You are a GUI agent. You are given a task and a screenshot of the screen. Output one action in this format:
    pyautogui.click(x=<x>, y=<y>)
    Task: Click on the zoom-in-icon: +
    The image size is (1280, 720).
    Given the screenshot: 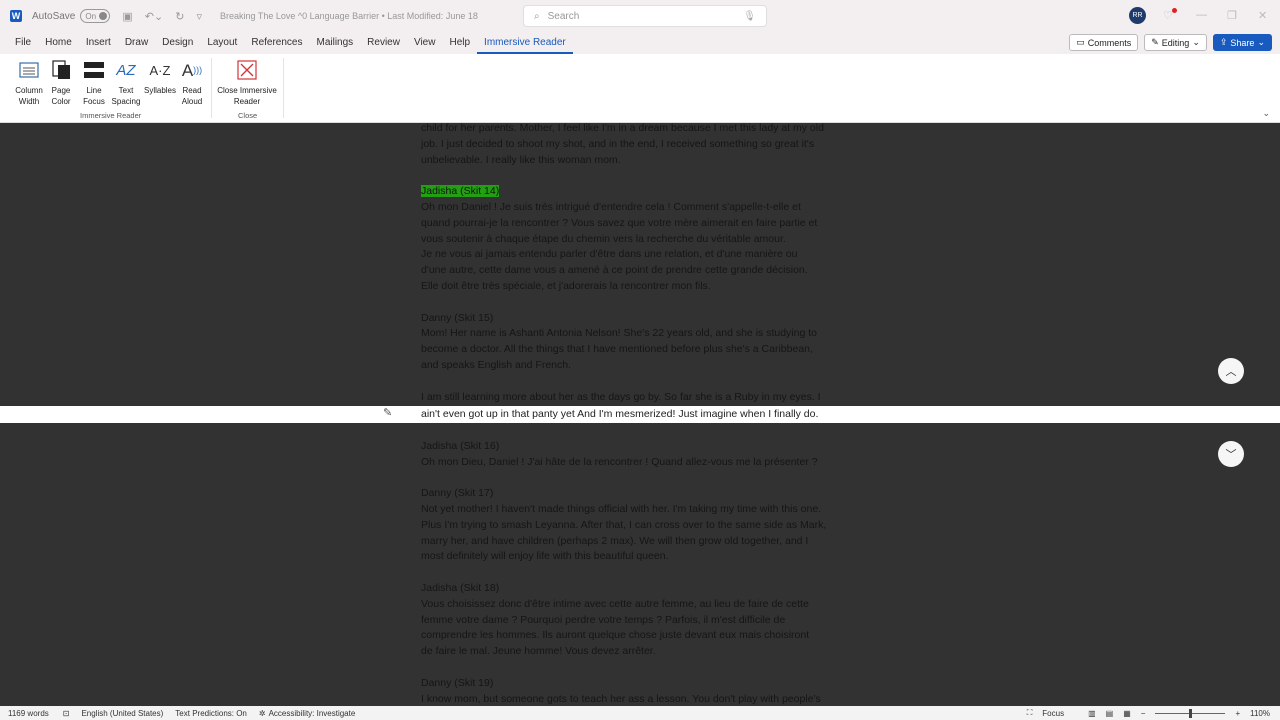 What is the action you would take?
    pyautogui.click(x=1237, y=713)
    